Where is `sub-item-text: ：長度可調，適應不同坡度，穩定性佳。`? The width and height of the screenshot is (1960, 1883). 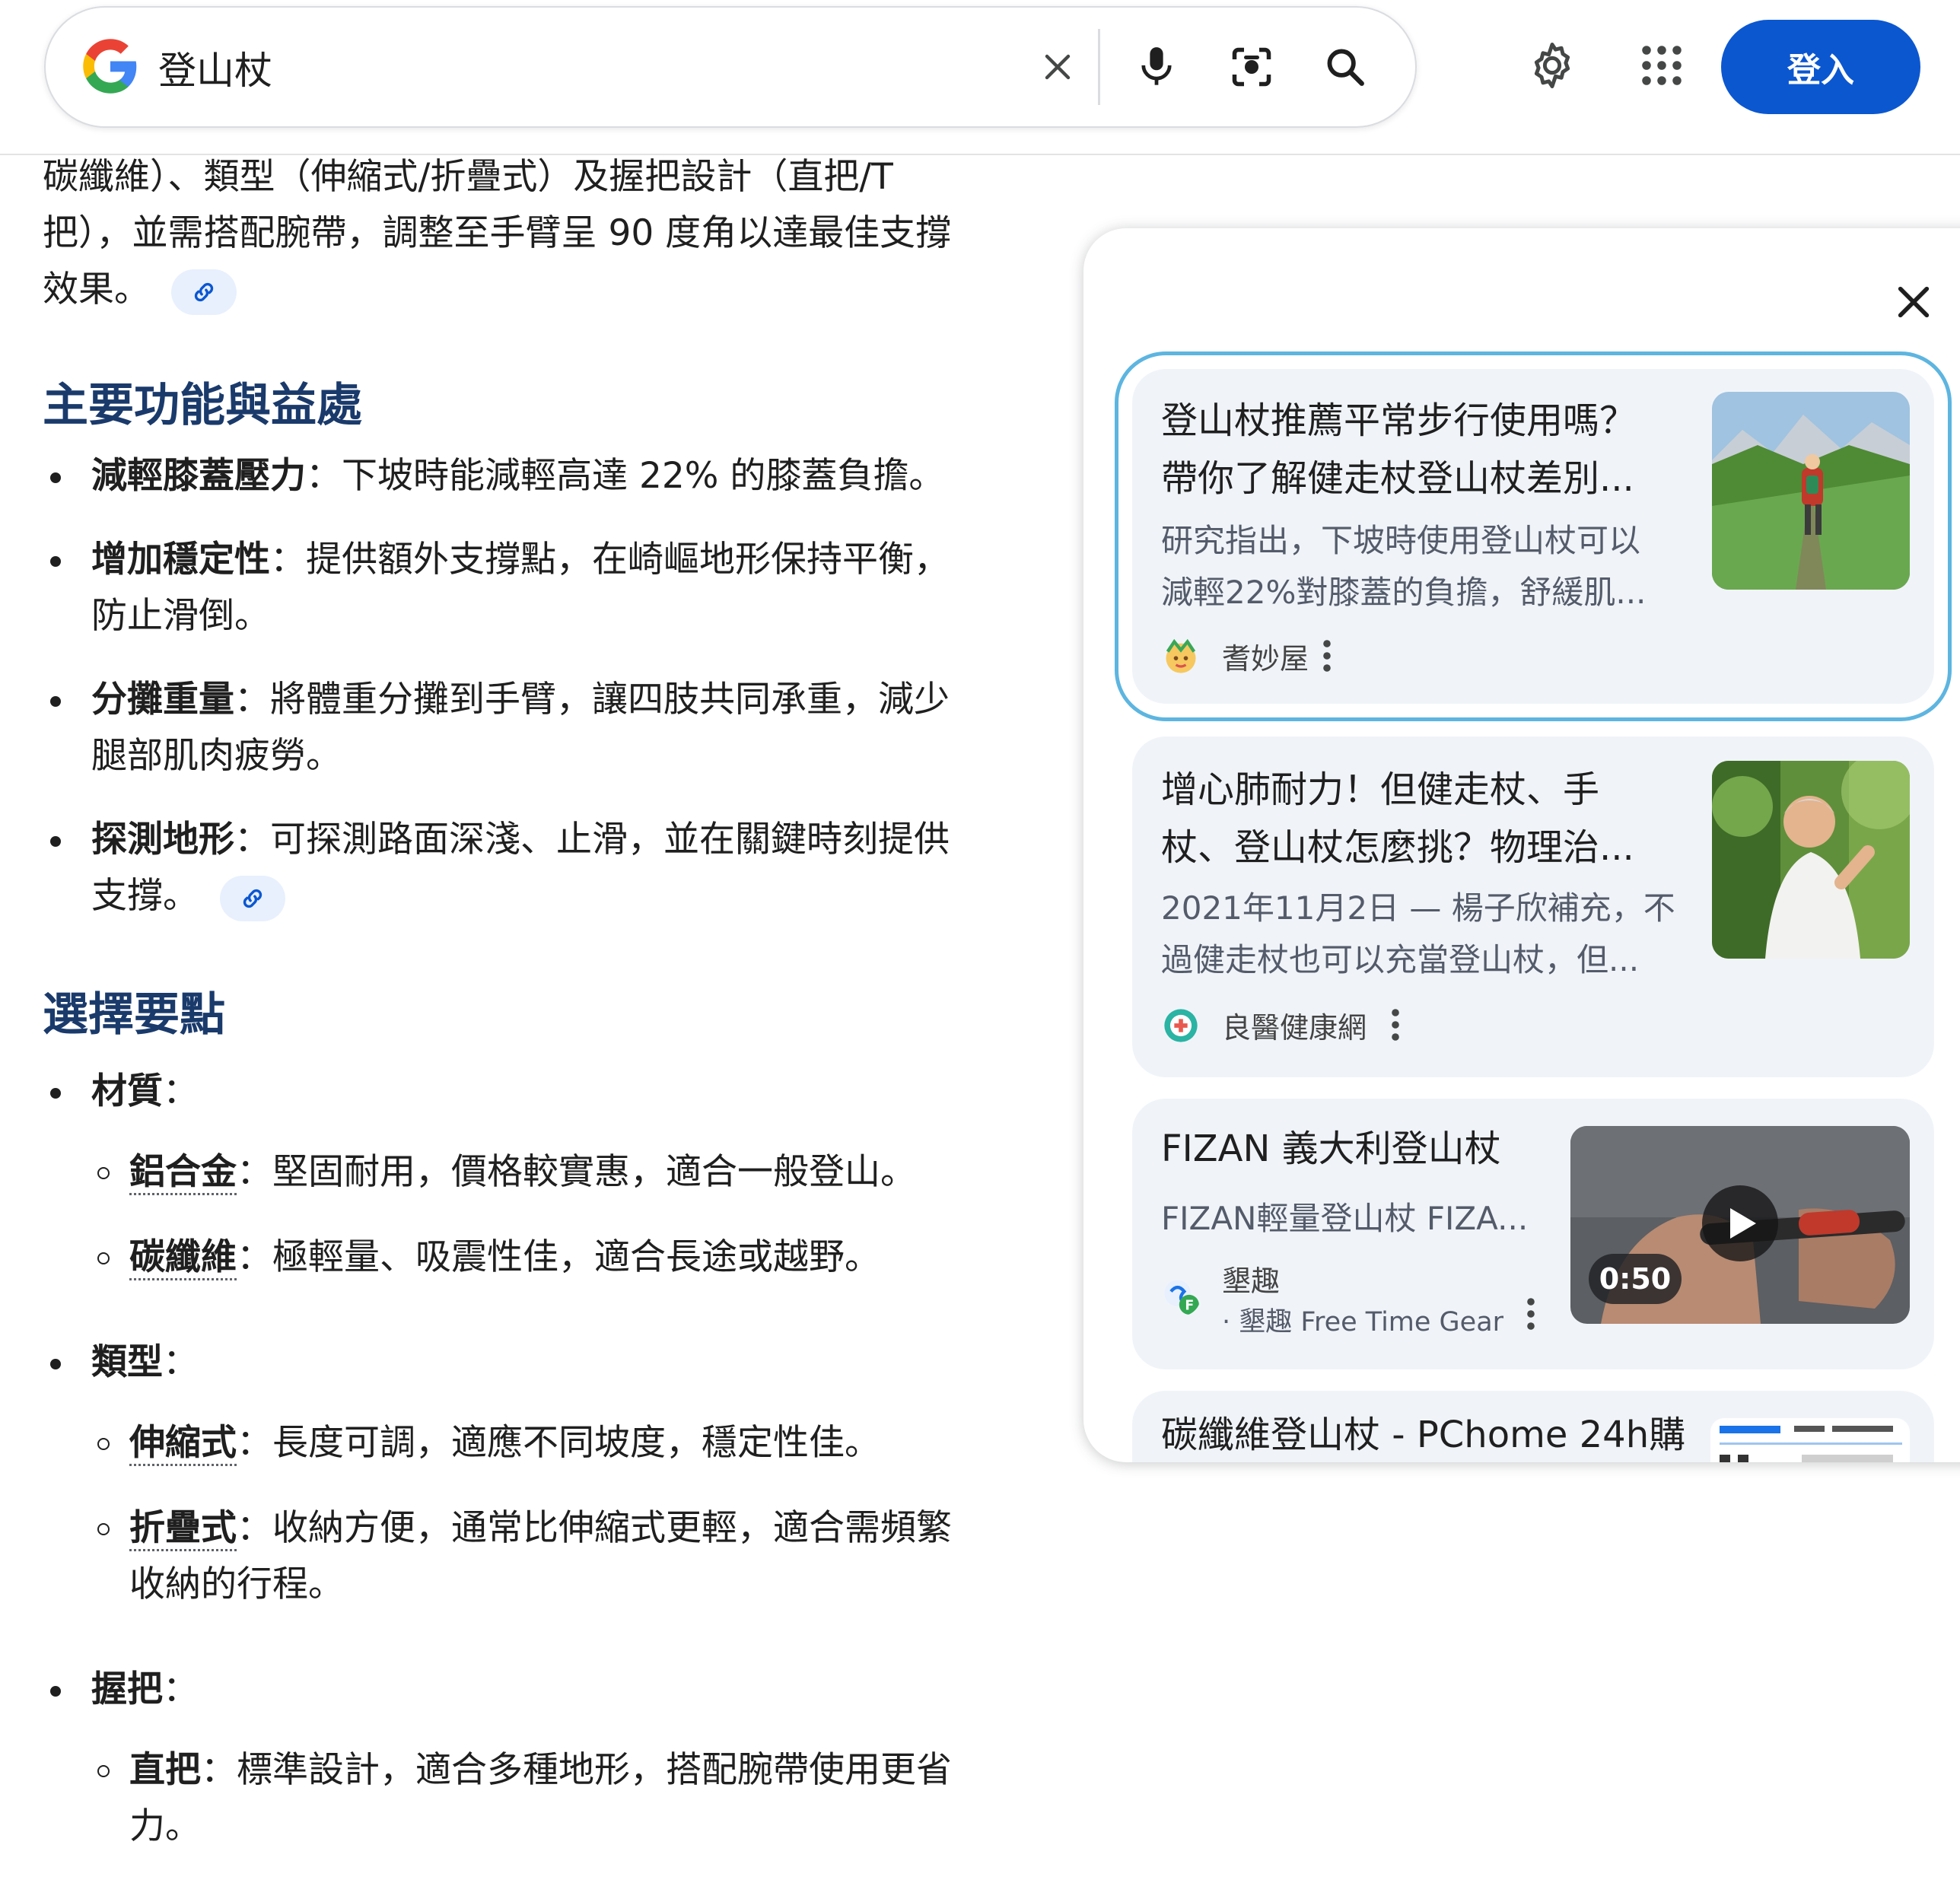
sub-item-text: ：長度可調，適應不同坡度，穩定性佳。 is located at coordinates (559, 1443).